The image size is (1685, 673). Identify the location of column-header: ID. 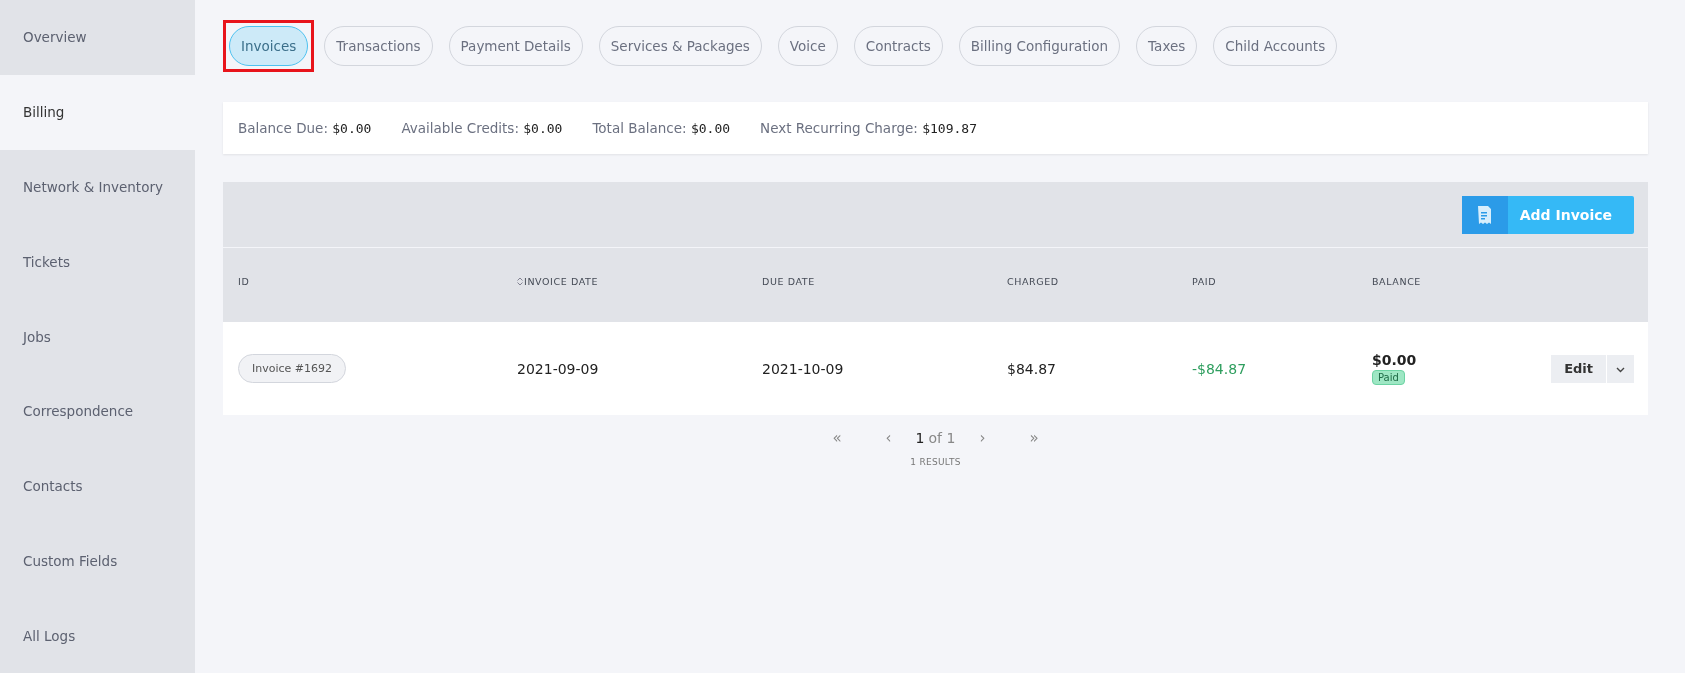
(377, 281).